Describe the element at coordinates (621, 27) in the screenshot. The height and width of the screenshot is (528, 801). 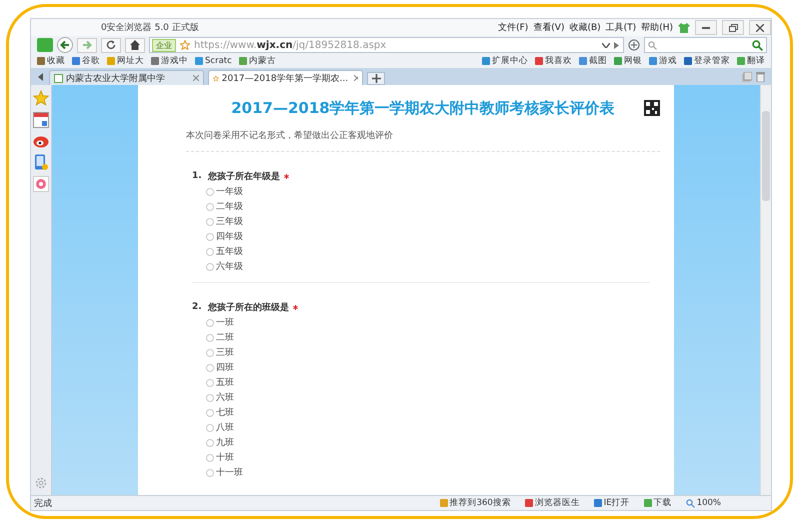
I see `menu-item: 工具(T)` at that location.